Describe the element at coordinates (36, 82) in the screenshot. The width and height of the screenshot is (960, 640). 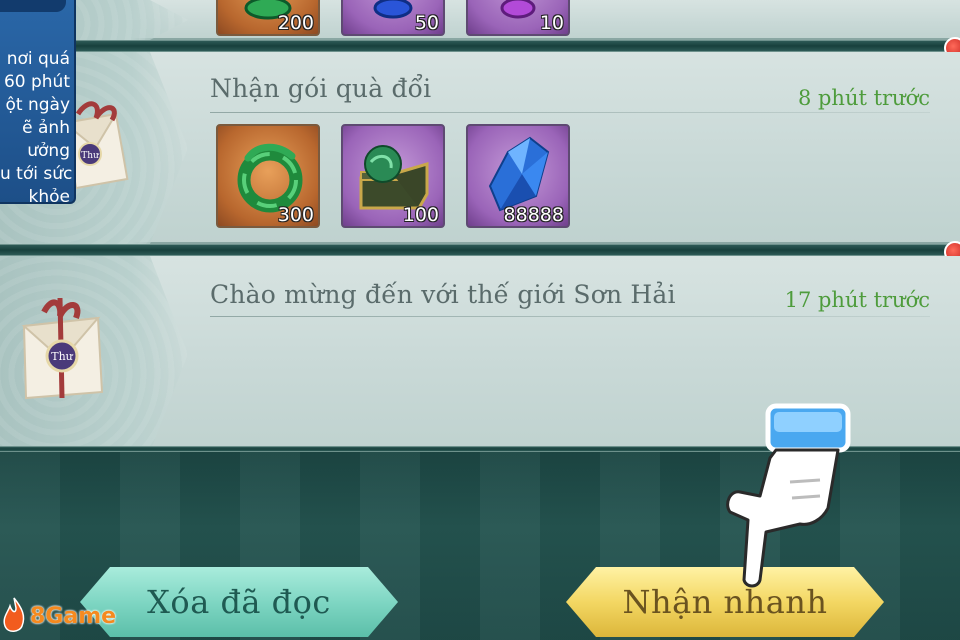
I see `notice-line: 60 phút` at that location.